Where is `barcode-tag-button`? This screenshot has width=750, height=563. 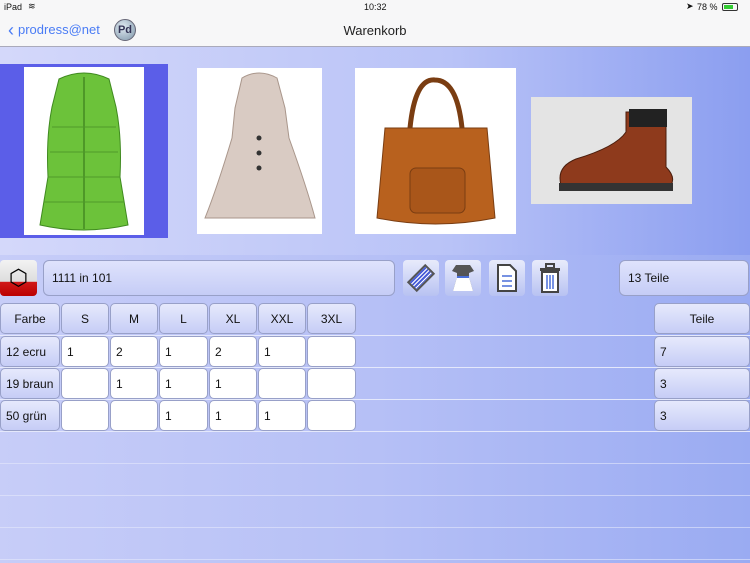
barcode-tag-button is located at coordinates (421, 278).